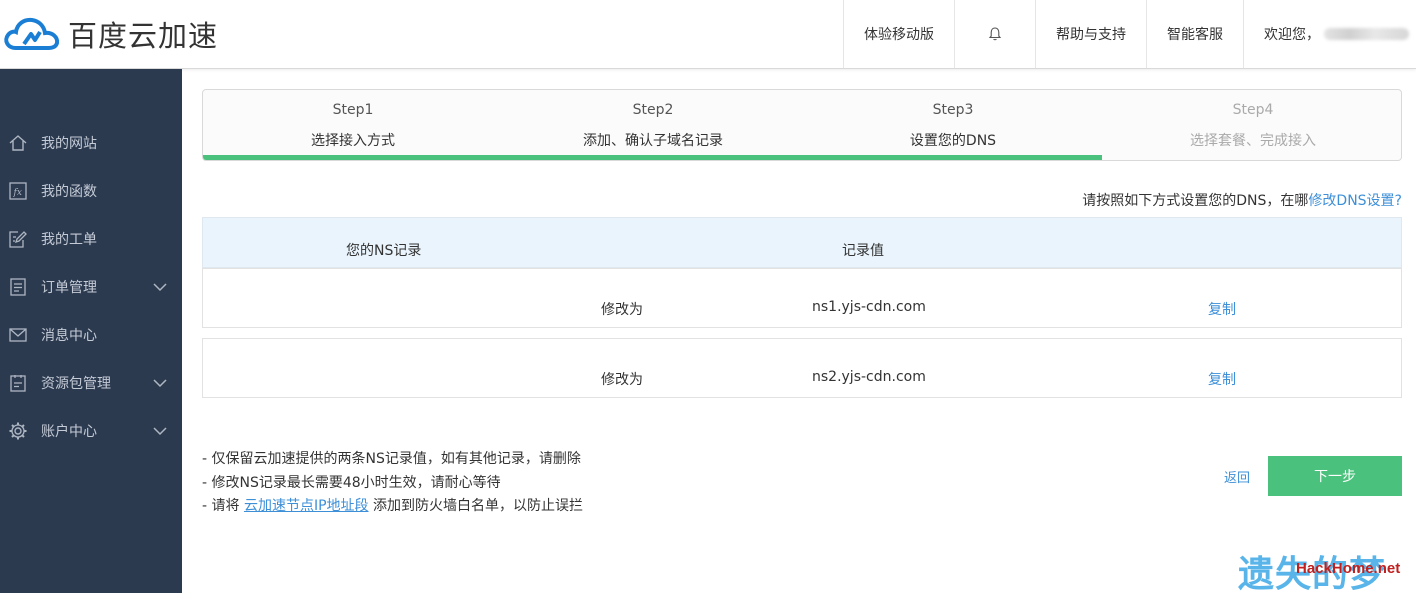 The image size is (1416, 593). I want to click on welcome-text: 欢迎您，, so click(1292, 35).